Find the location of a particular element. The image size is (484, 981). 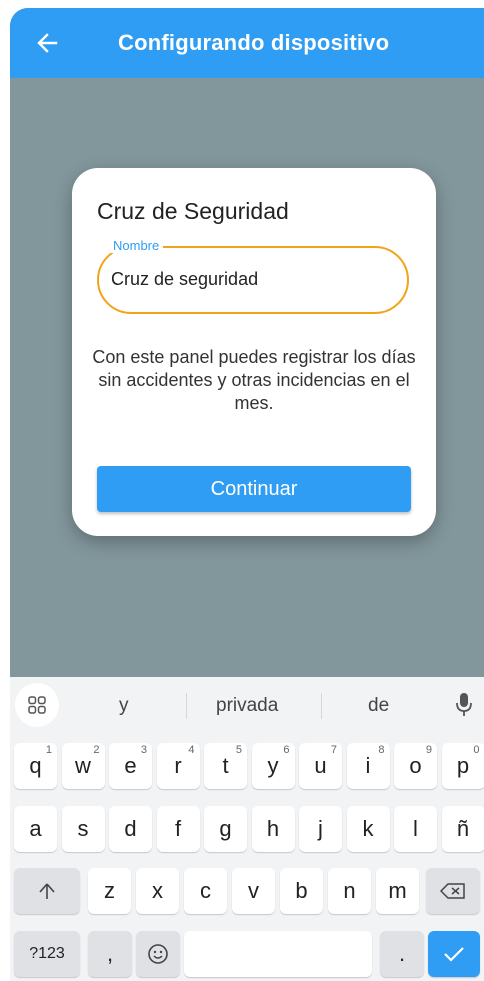

microphone-icon is located at coordinates (464, 704).